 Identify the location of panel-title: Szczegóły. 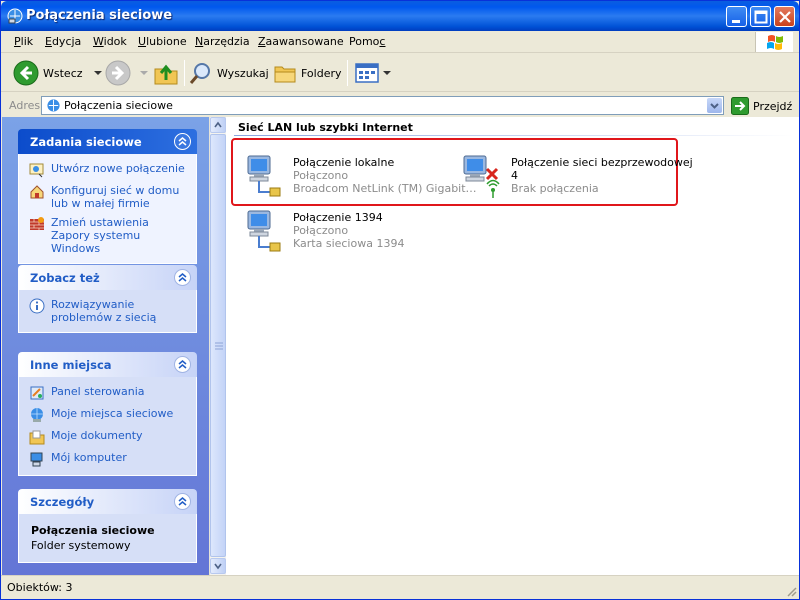
(62, 502).